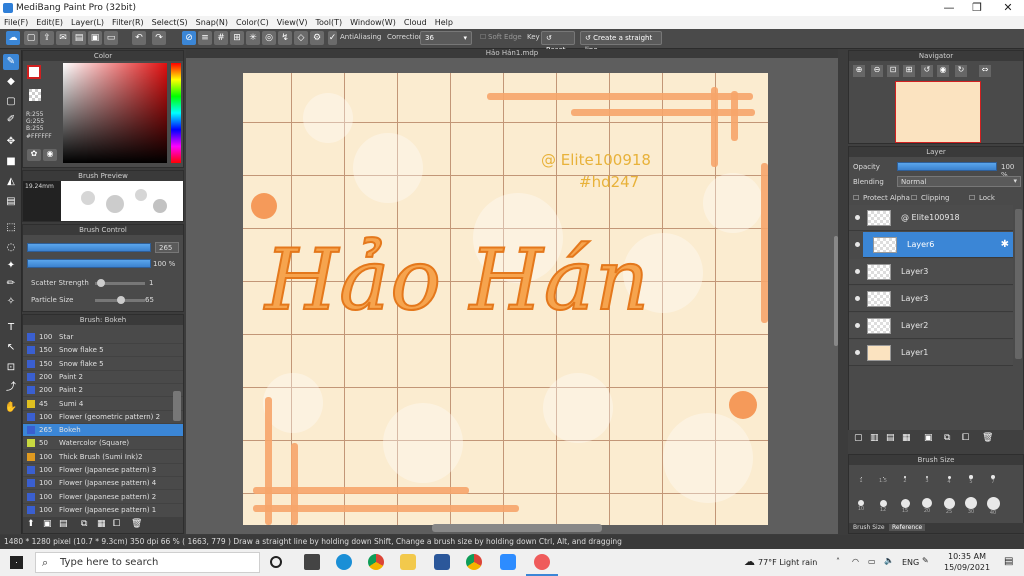 The height and width of the screenshot is (576, 1024). Describe the element at coordinates (212, 22) in the screenshot. I see `menu-snap: Snap(N)` at that location.